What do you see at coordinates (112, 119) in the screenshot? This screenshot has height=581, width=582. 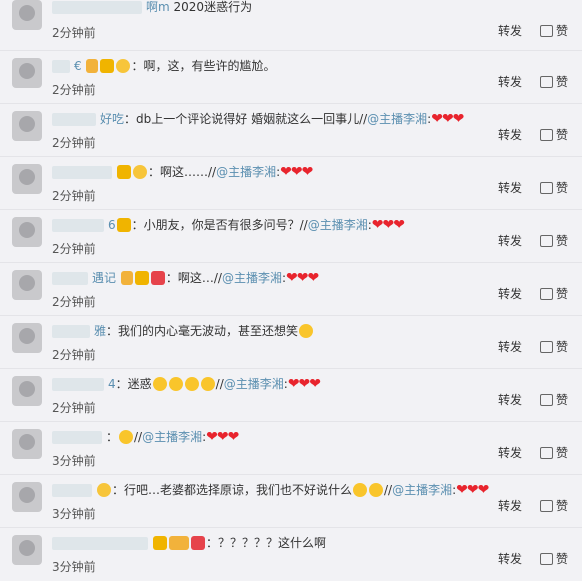 I see `username-tail: 好吃` at bounding box center [112, 119].